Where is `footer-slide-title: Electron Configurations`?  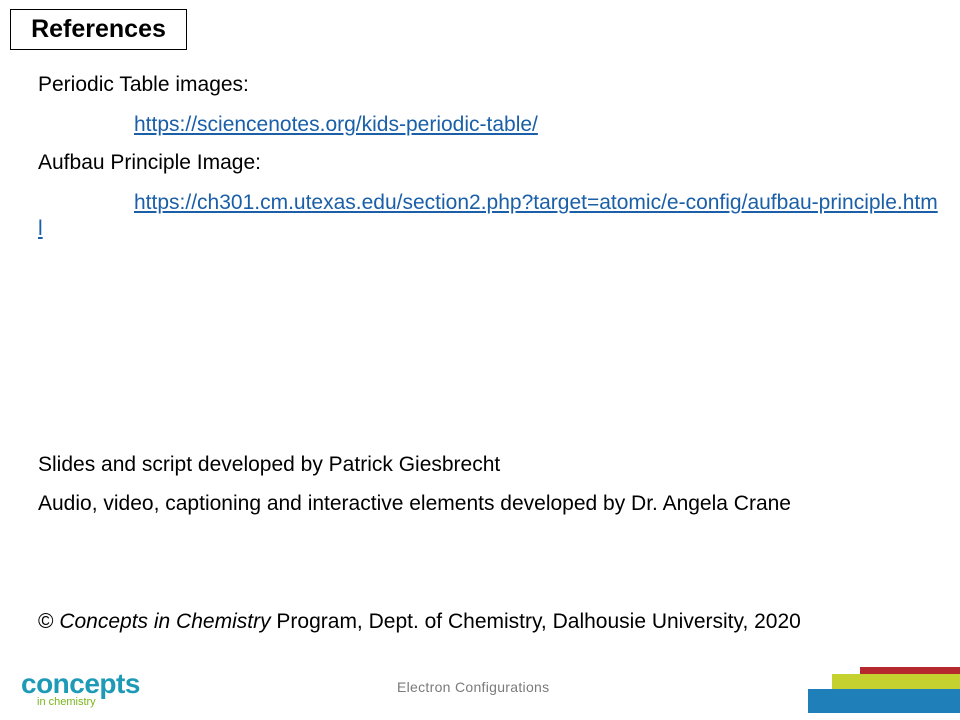 footer-slide-title: Electron Configurations is located at coordinates (473, 687).